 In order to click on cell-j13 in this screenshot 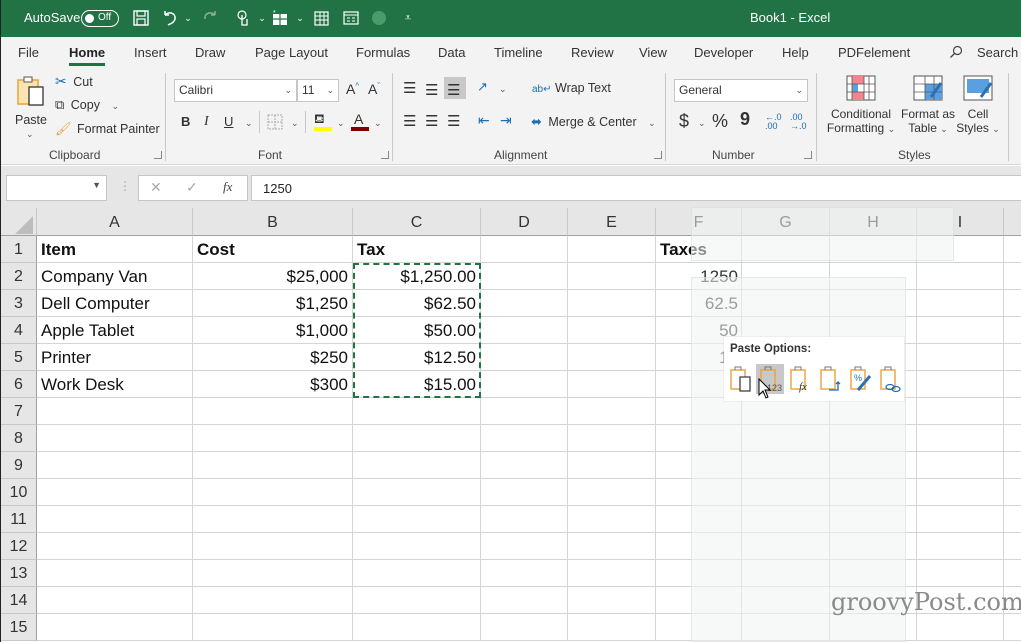, I will do `click(1012, 573)`.